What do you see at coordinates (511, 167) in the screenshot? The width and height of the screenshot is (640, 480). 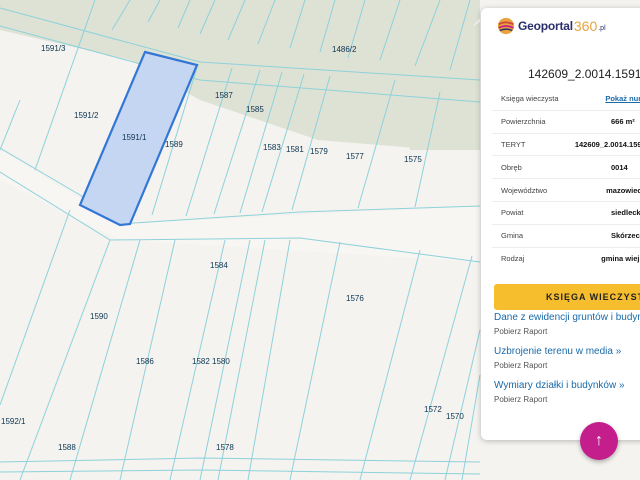 I see `attribute-label: Obręb` at bounding box center [511, 167].